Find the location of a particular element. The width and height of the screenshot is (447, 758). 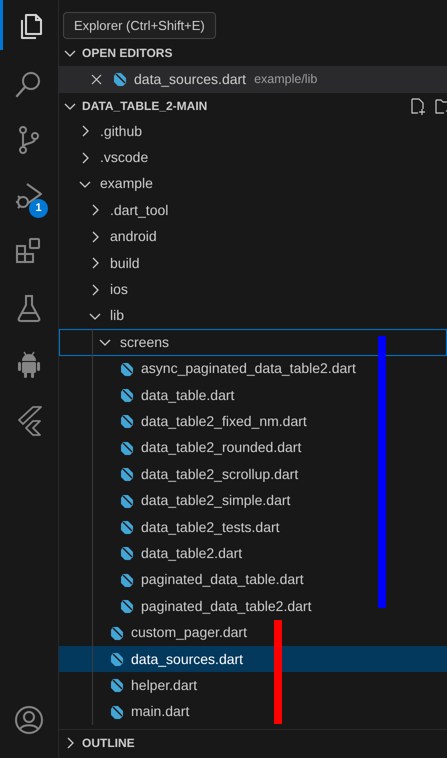

tree-item: screens is located at coordinates (253, 342).